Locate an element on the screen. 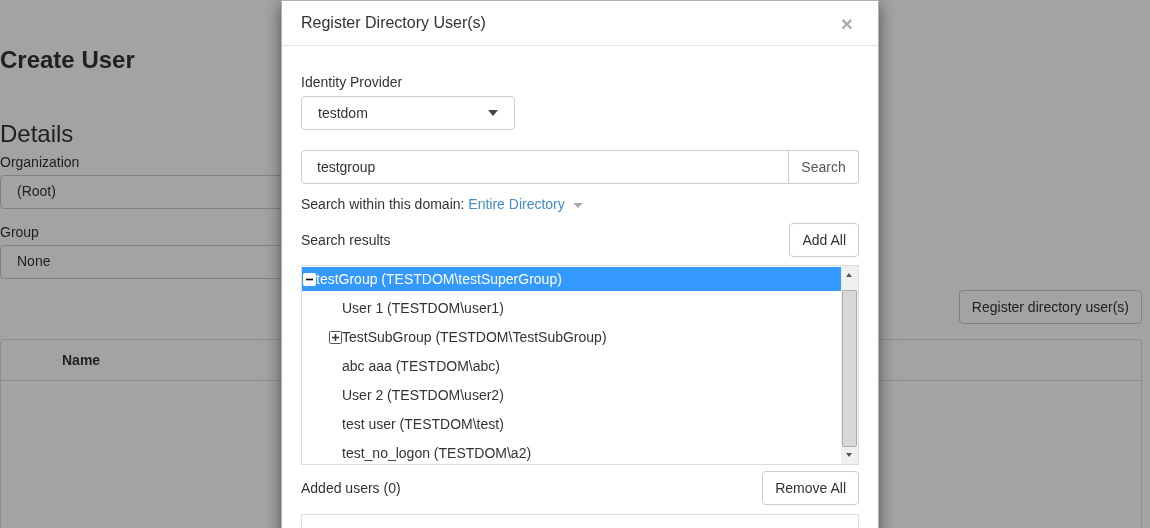 This screenshot has width=1150, height=528. page-title: Create User is located at coordinates (67, 60).